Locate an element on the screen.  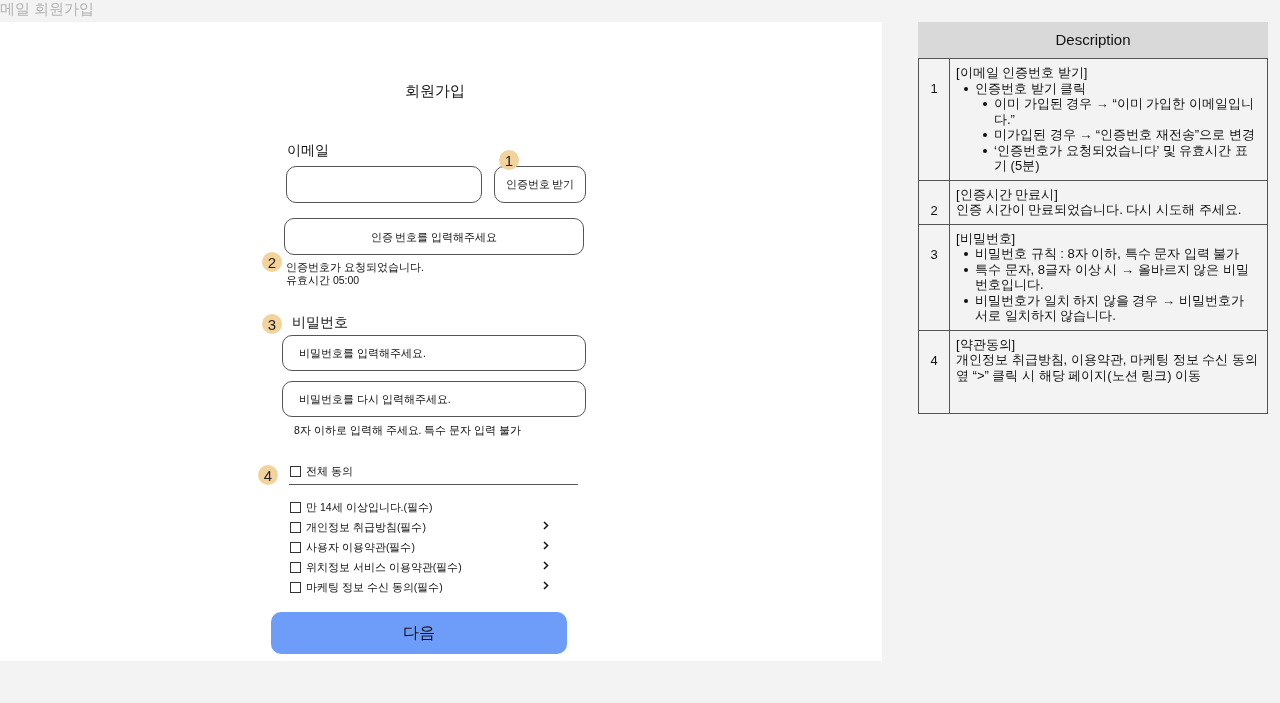
code-notice-text: 인증번호가 요청되었습니다. is located at coordinates (355, 267).